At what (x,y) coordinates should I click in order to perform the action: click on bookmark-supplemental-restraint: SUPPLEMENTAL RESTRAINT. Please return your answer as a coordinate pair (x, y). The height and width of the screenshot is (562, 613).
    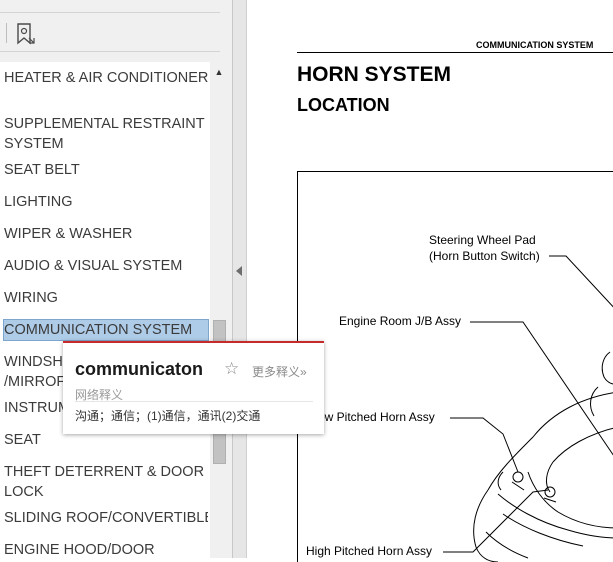
    Looking at the image, I should click on (106, 124).